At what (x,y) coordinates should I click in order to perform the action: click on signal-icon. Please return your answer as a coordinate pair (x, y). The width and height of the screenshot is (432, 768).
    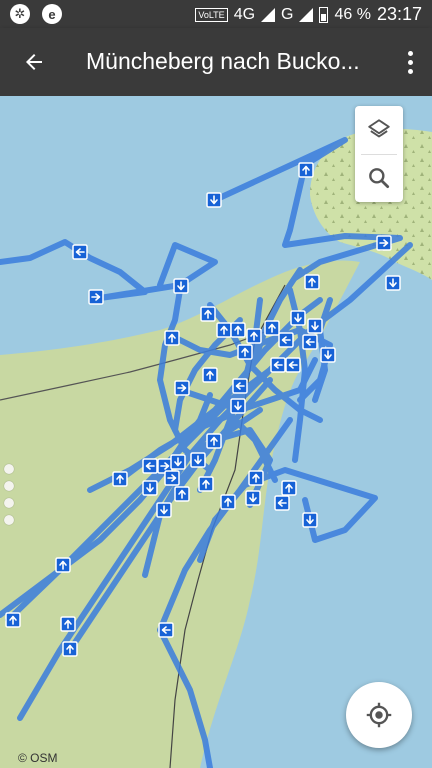
    Looking at the image, I should click on (268, 14).